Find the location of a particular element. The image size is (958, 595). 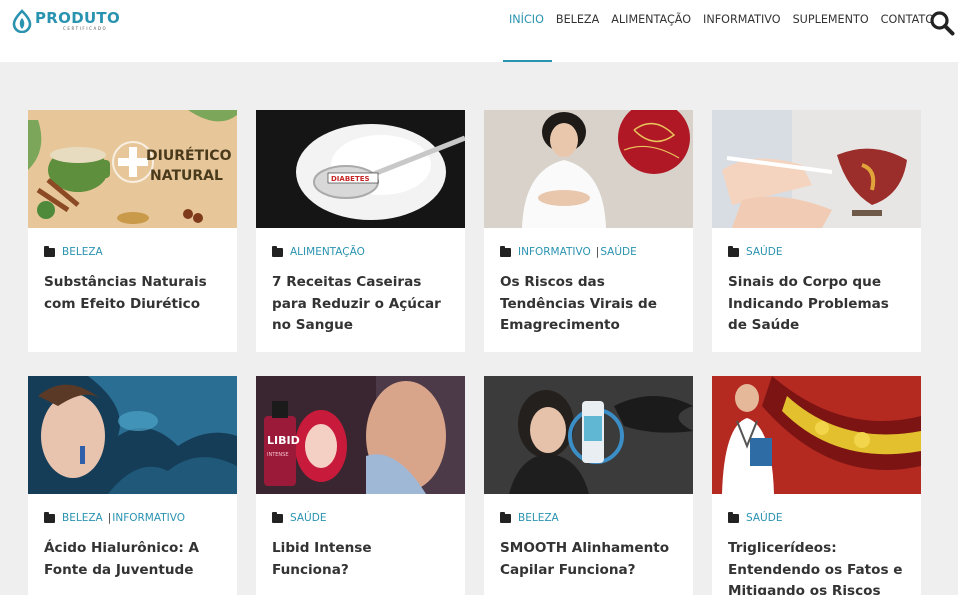

sugar-spoon-image: DIABETES is located at coordinates (360, 169).